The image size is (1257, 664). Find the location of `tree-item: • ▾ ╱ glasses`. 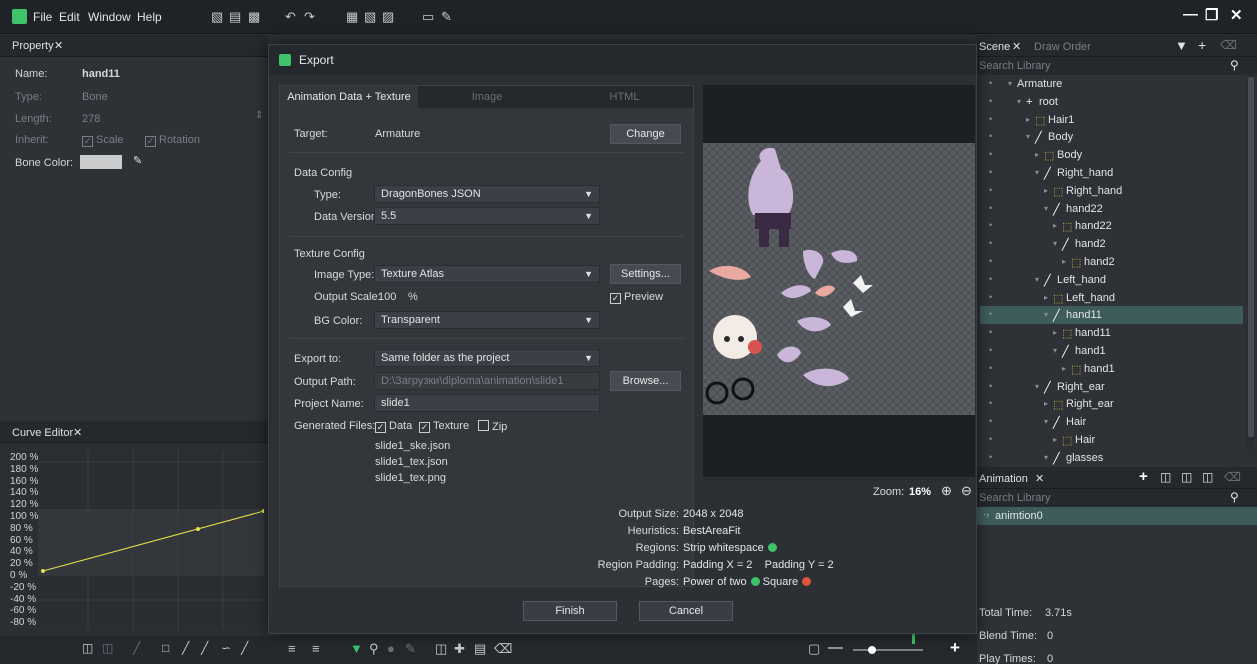

tree-item: • ▾ ╱ glasses is located at coordinates (1111, 458).